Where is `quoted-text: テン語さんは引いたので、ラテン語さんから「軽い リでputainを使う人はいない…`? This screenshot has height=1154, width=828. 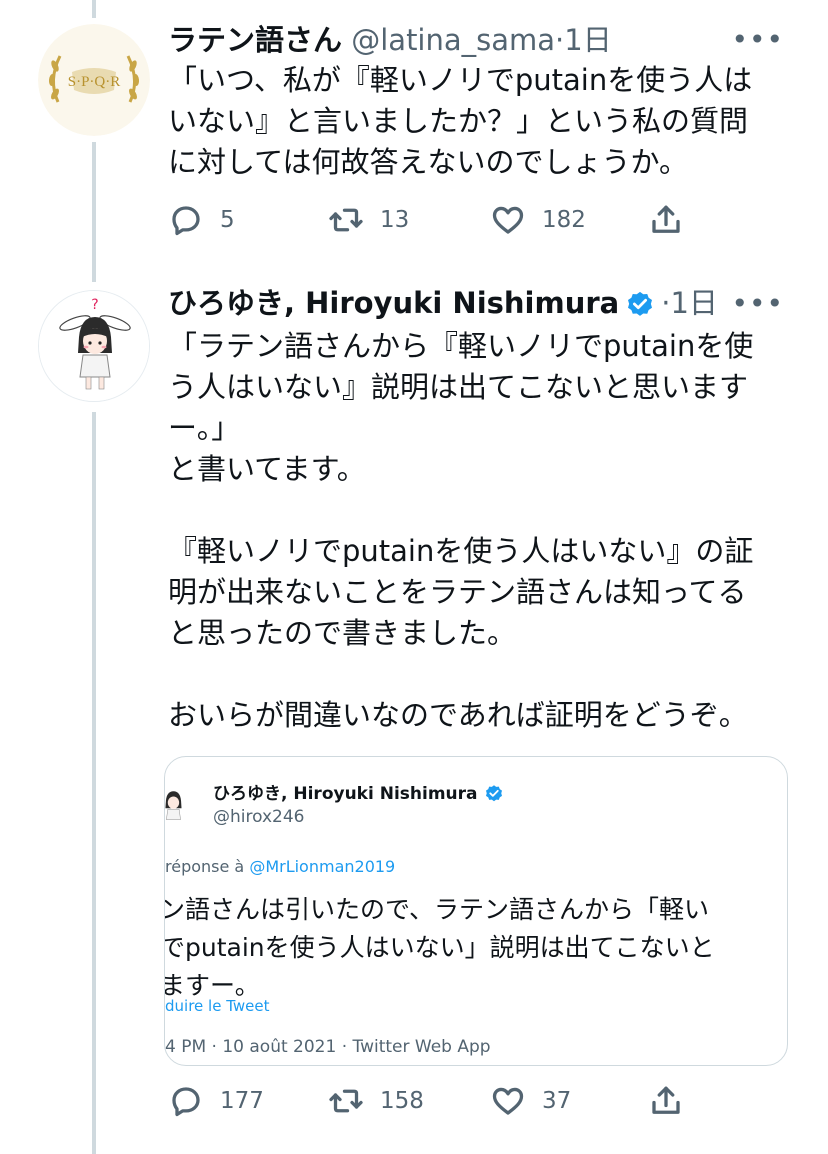
quoted-text: テン語さんは引いたので、ラテン語さんから「軽い リでputainを使う人はいない… is located at coordinates (439, 947).